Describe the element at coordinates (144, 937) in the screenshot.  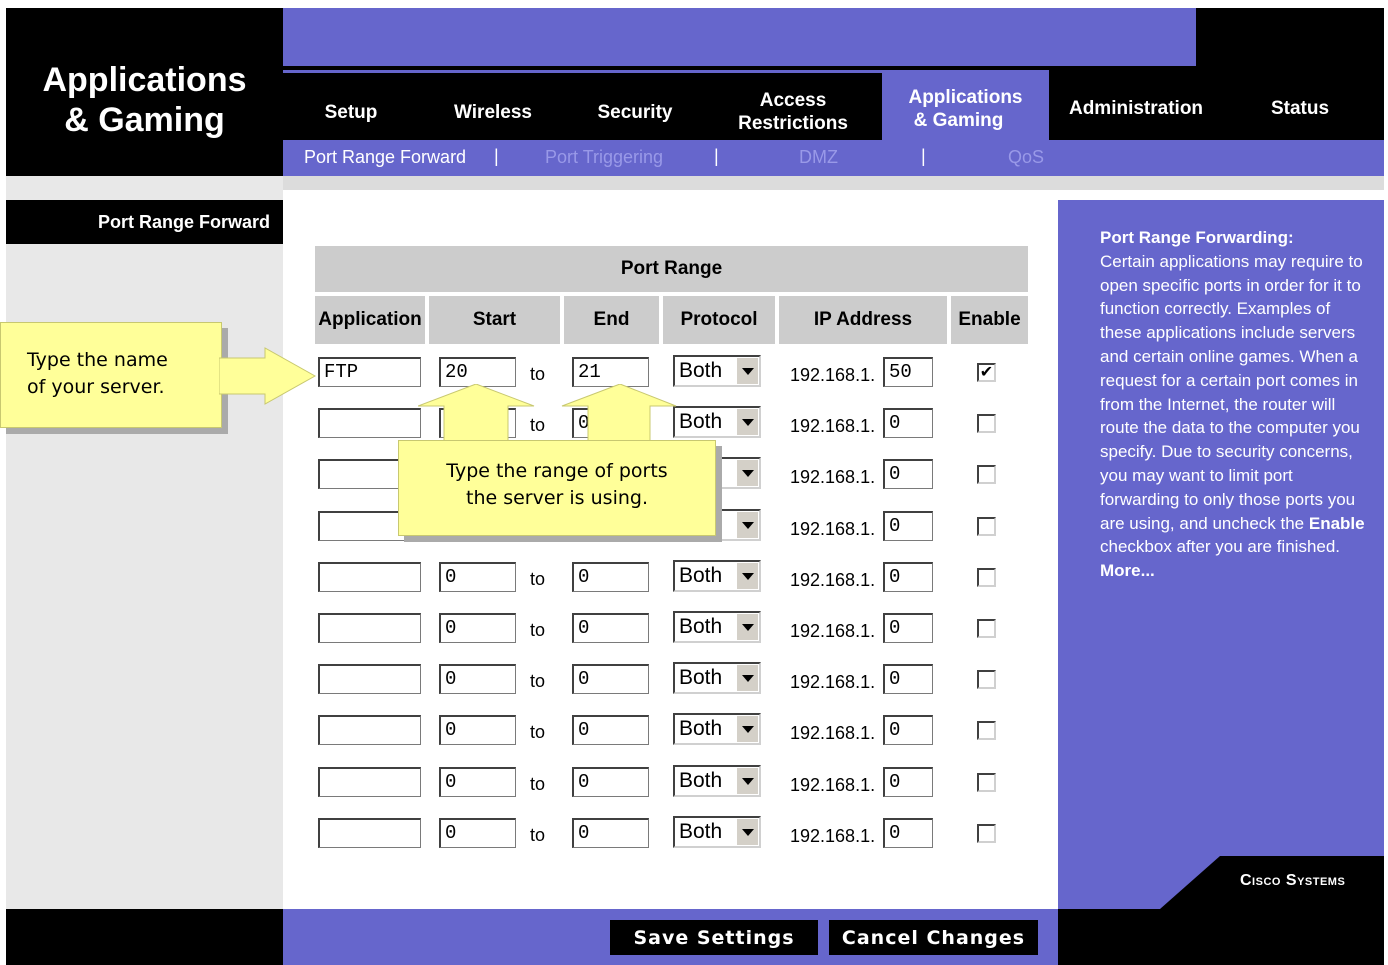
I see `footer-left` at that location.